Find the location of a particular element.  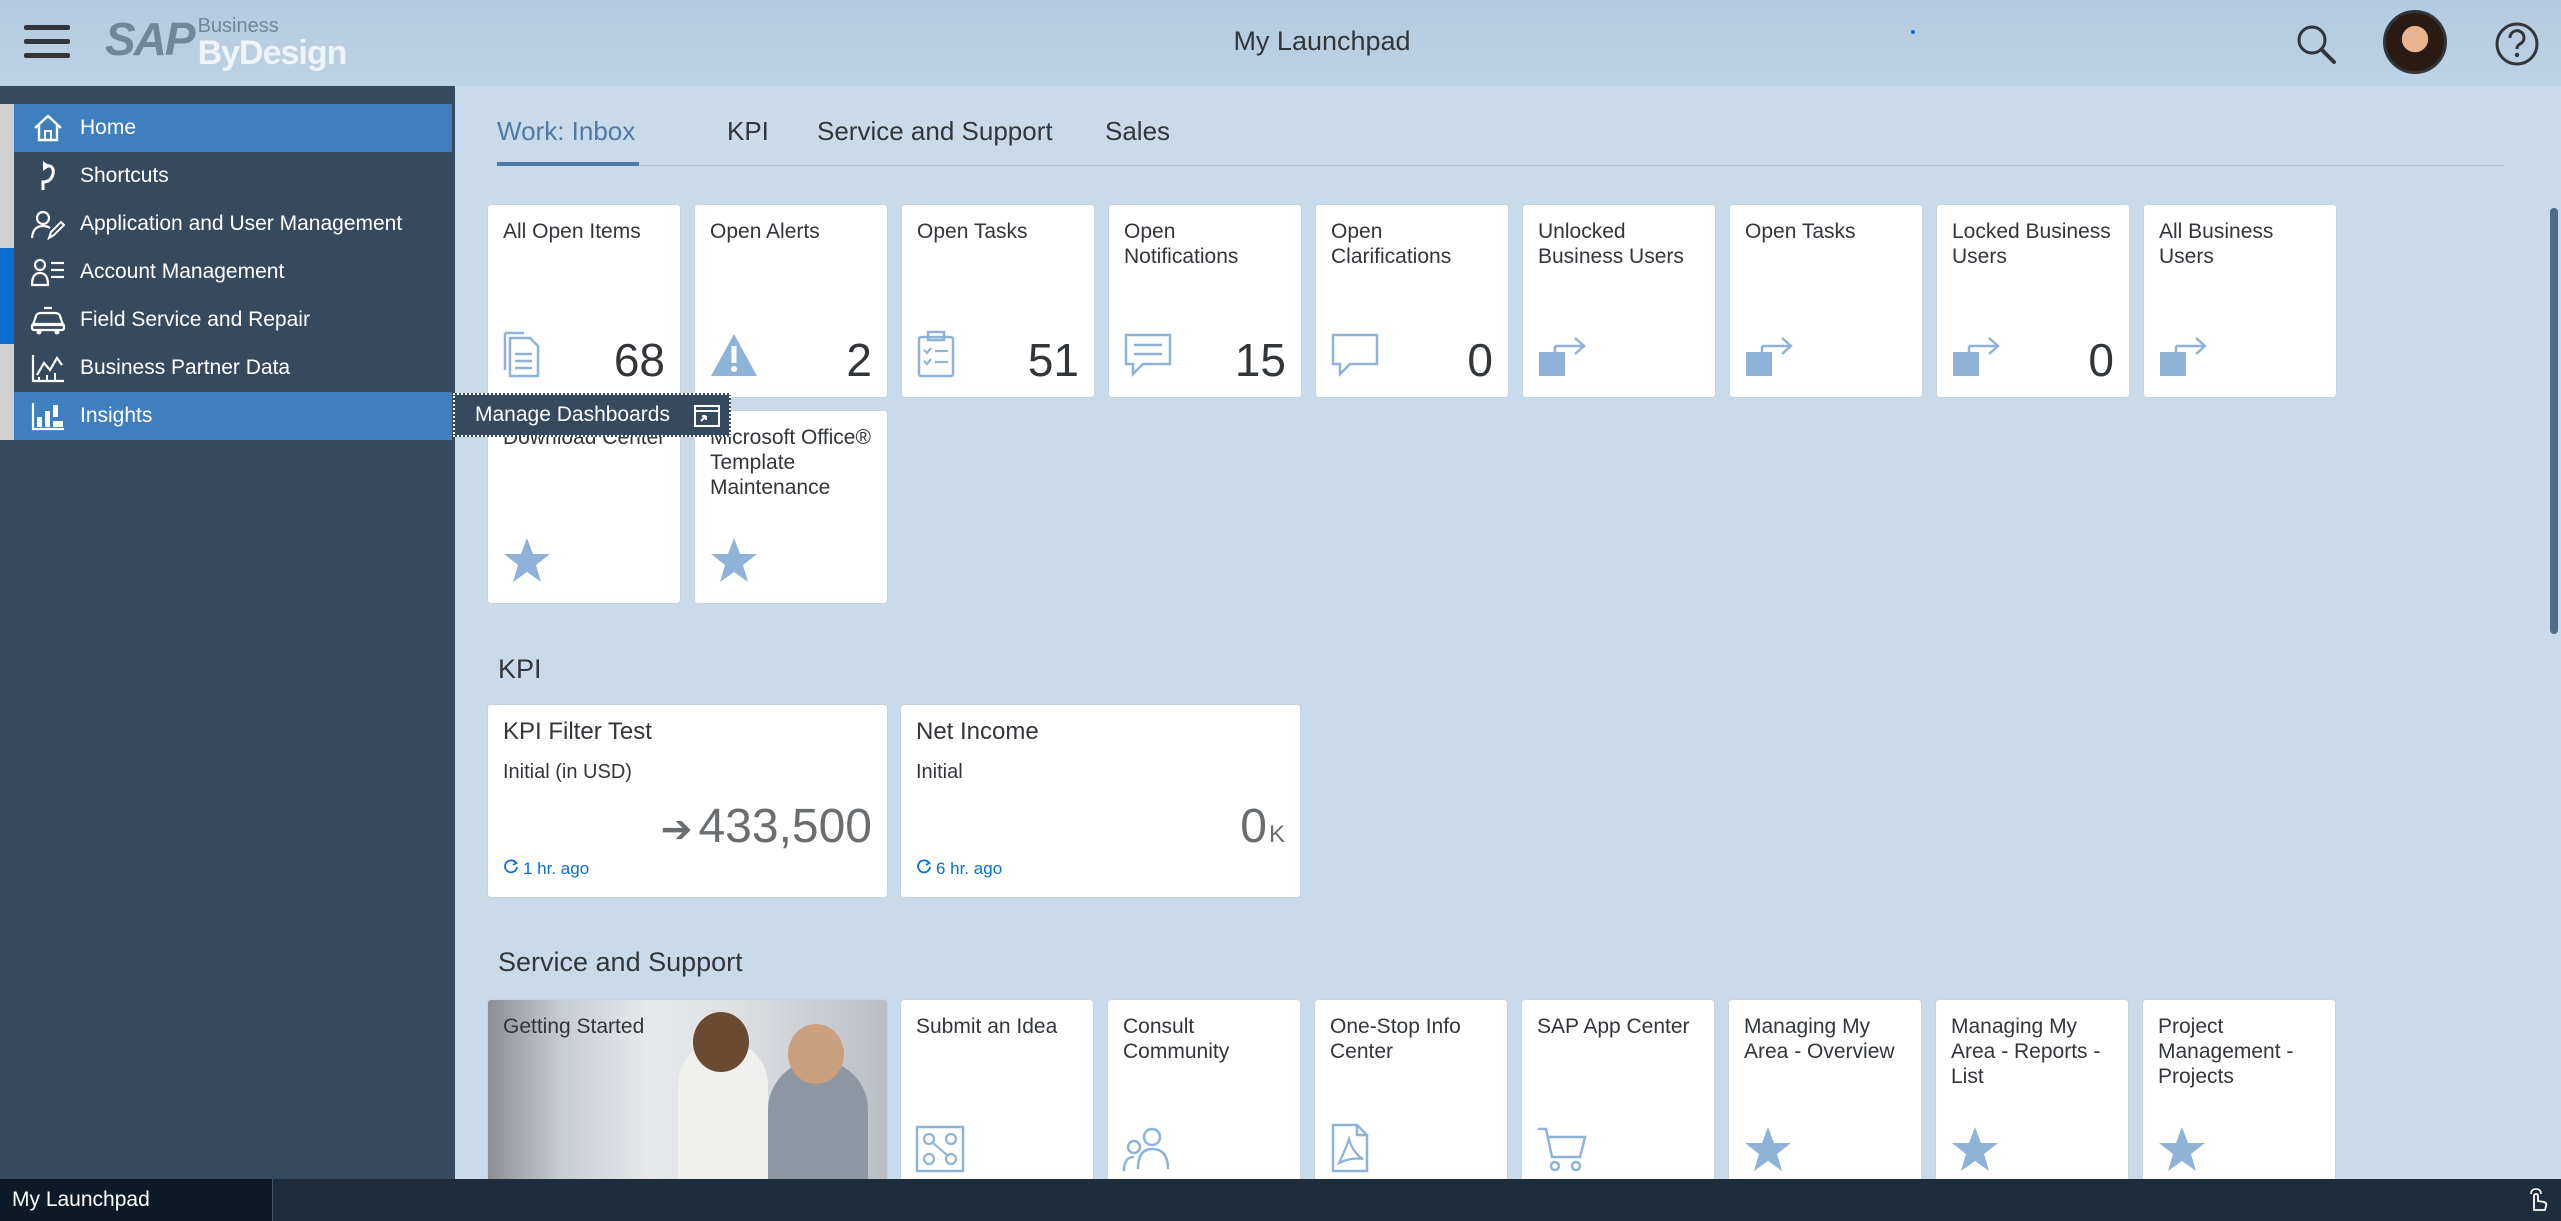

tab-work-inbox: Work: Inbox is located at coordinates (566, 131).